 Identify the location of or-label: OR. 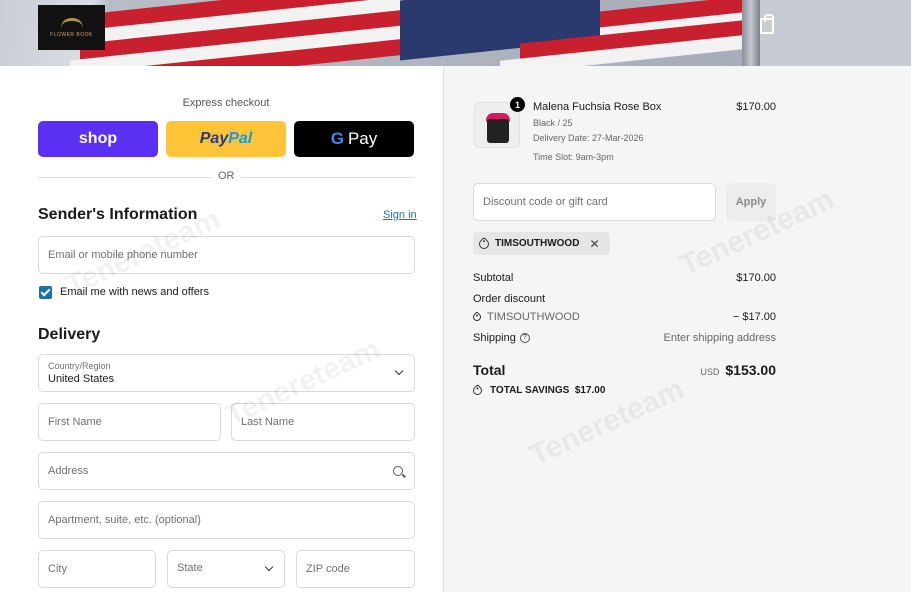
(226, 176).